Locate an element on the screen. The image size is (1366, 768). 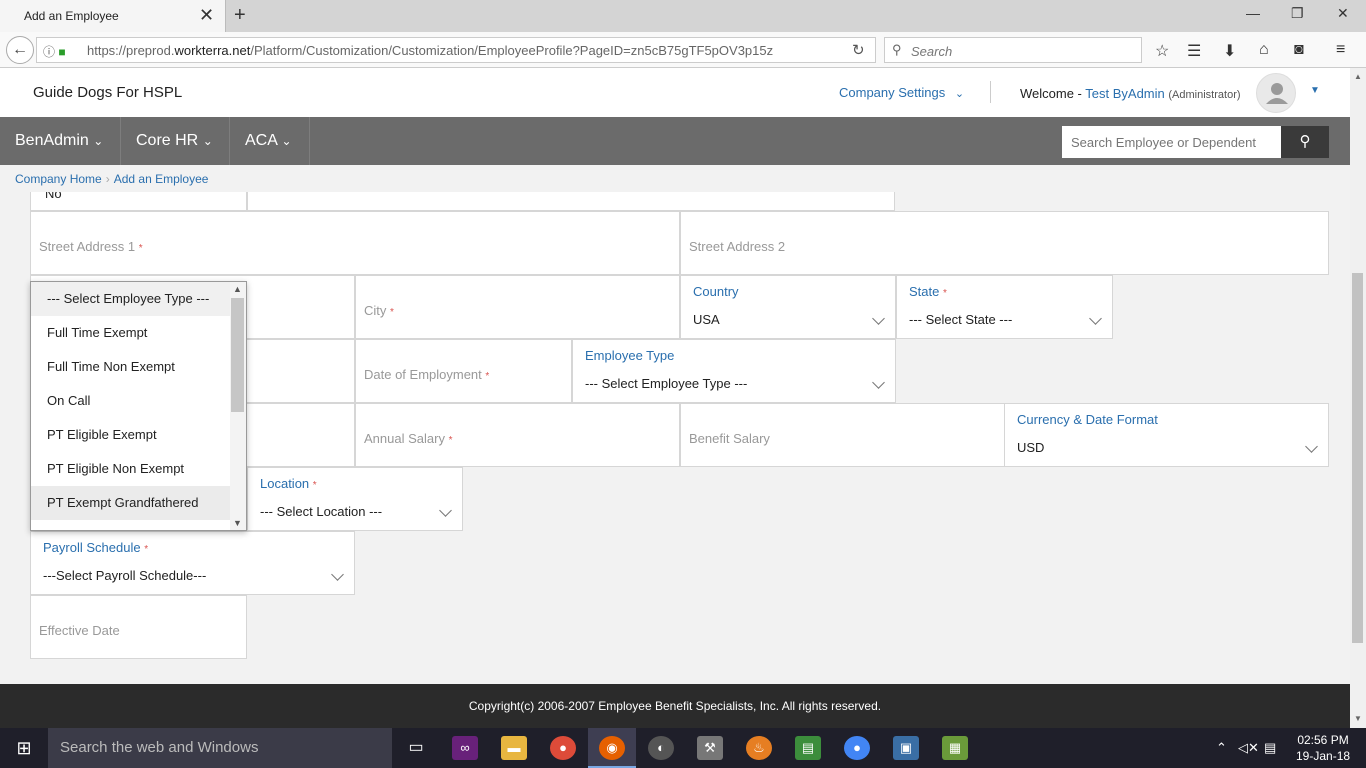
dropdown-option: PT Exempt Grandfathered is located at coordinates (130, 503).